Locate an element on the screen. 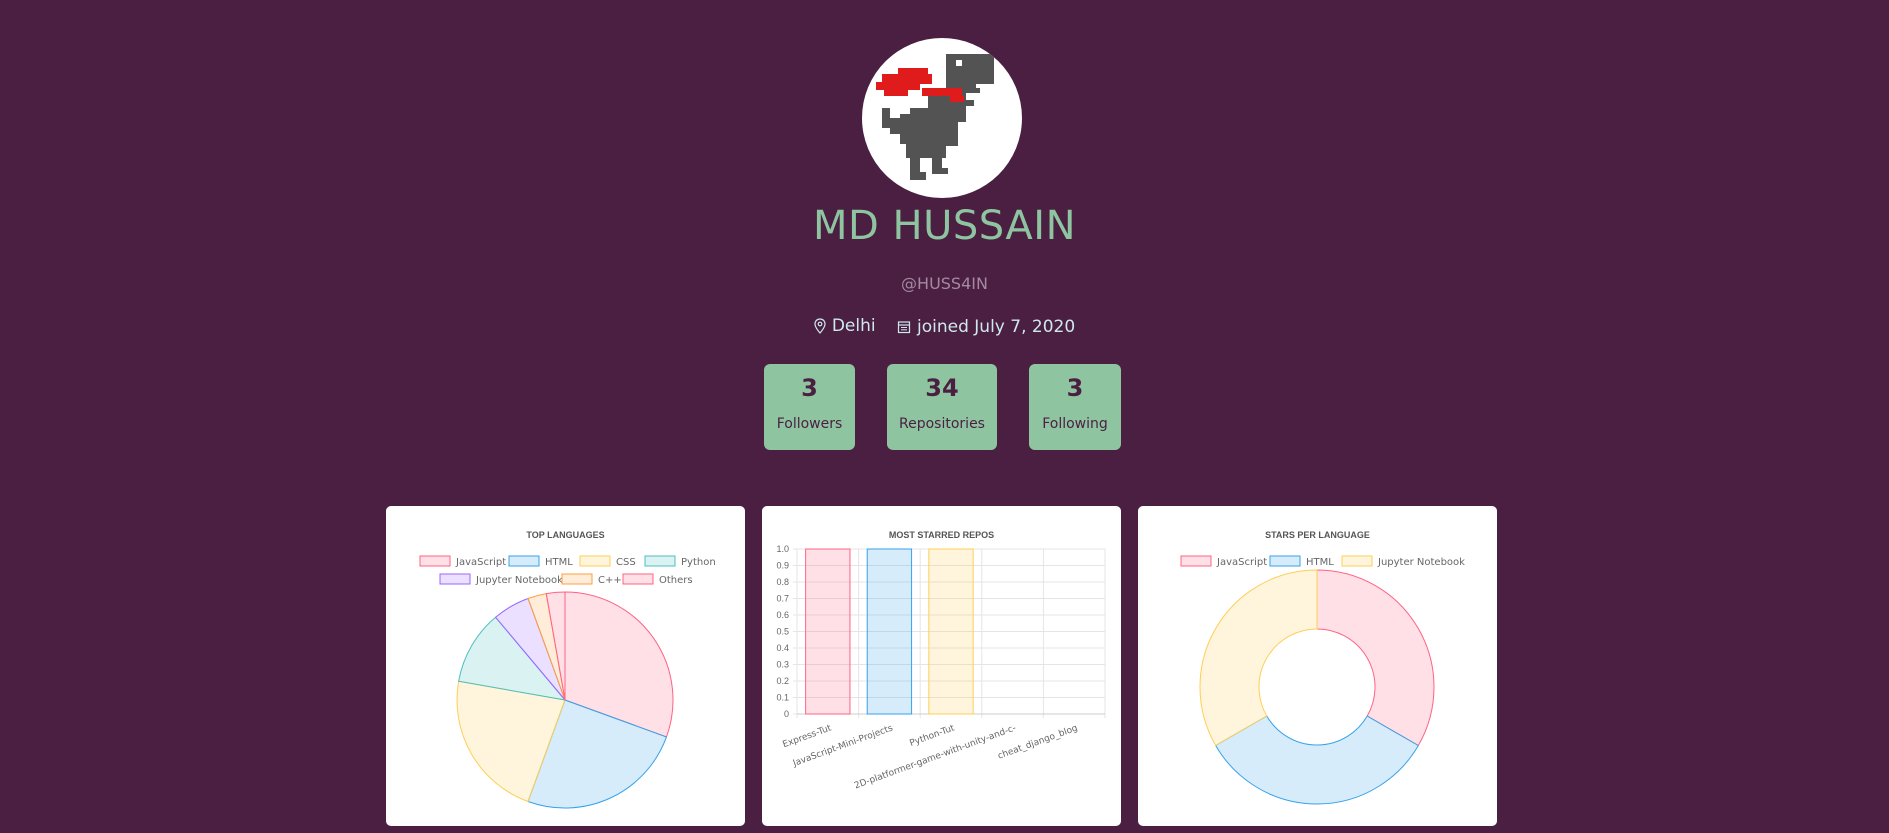  stars-per-language-slice-jupyter-notebook is located at coordinates (1258, 658).